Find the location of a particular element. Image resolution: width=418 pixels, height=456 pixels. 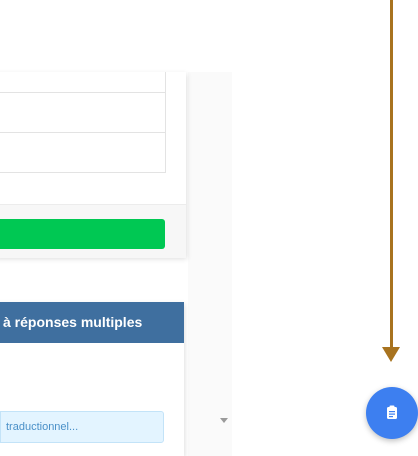

clipboard-icon is located at coordinates (392, 412).